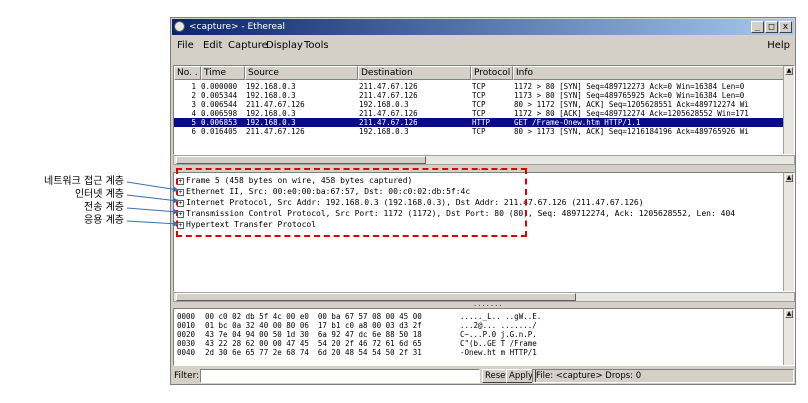  I want to click on column-header-time: Time, so click(223, 73).